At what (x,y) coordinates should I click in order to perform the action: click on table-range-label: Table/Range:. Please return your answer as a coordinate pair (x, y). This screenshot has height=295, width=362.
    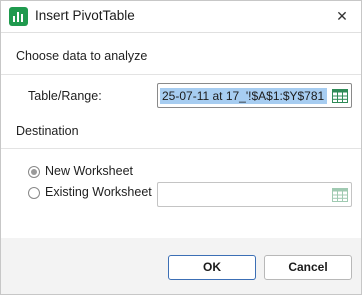
    Looking at the image, I should click on (65, 96).